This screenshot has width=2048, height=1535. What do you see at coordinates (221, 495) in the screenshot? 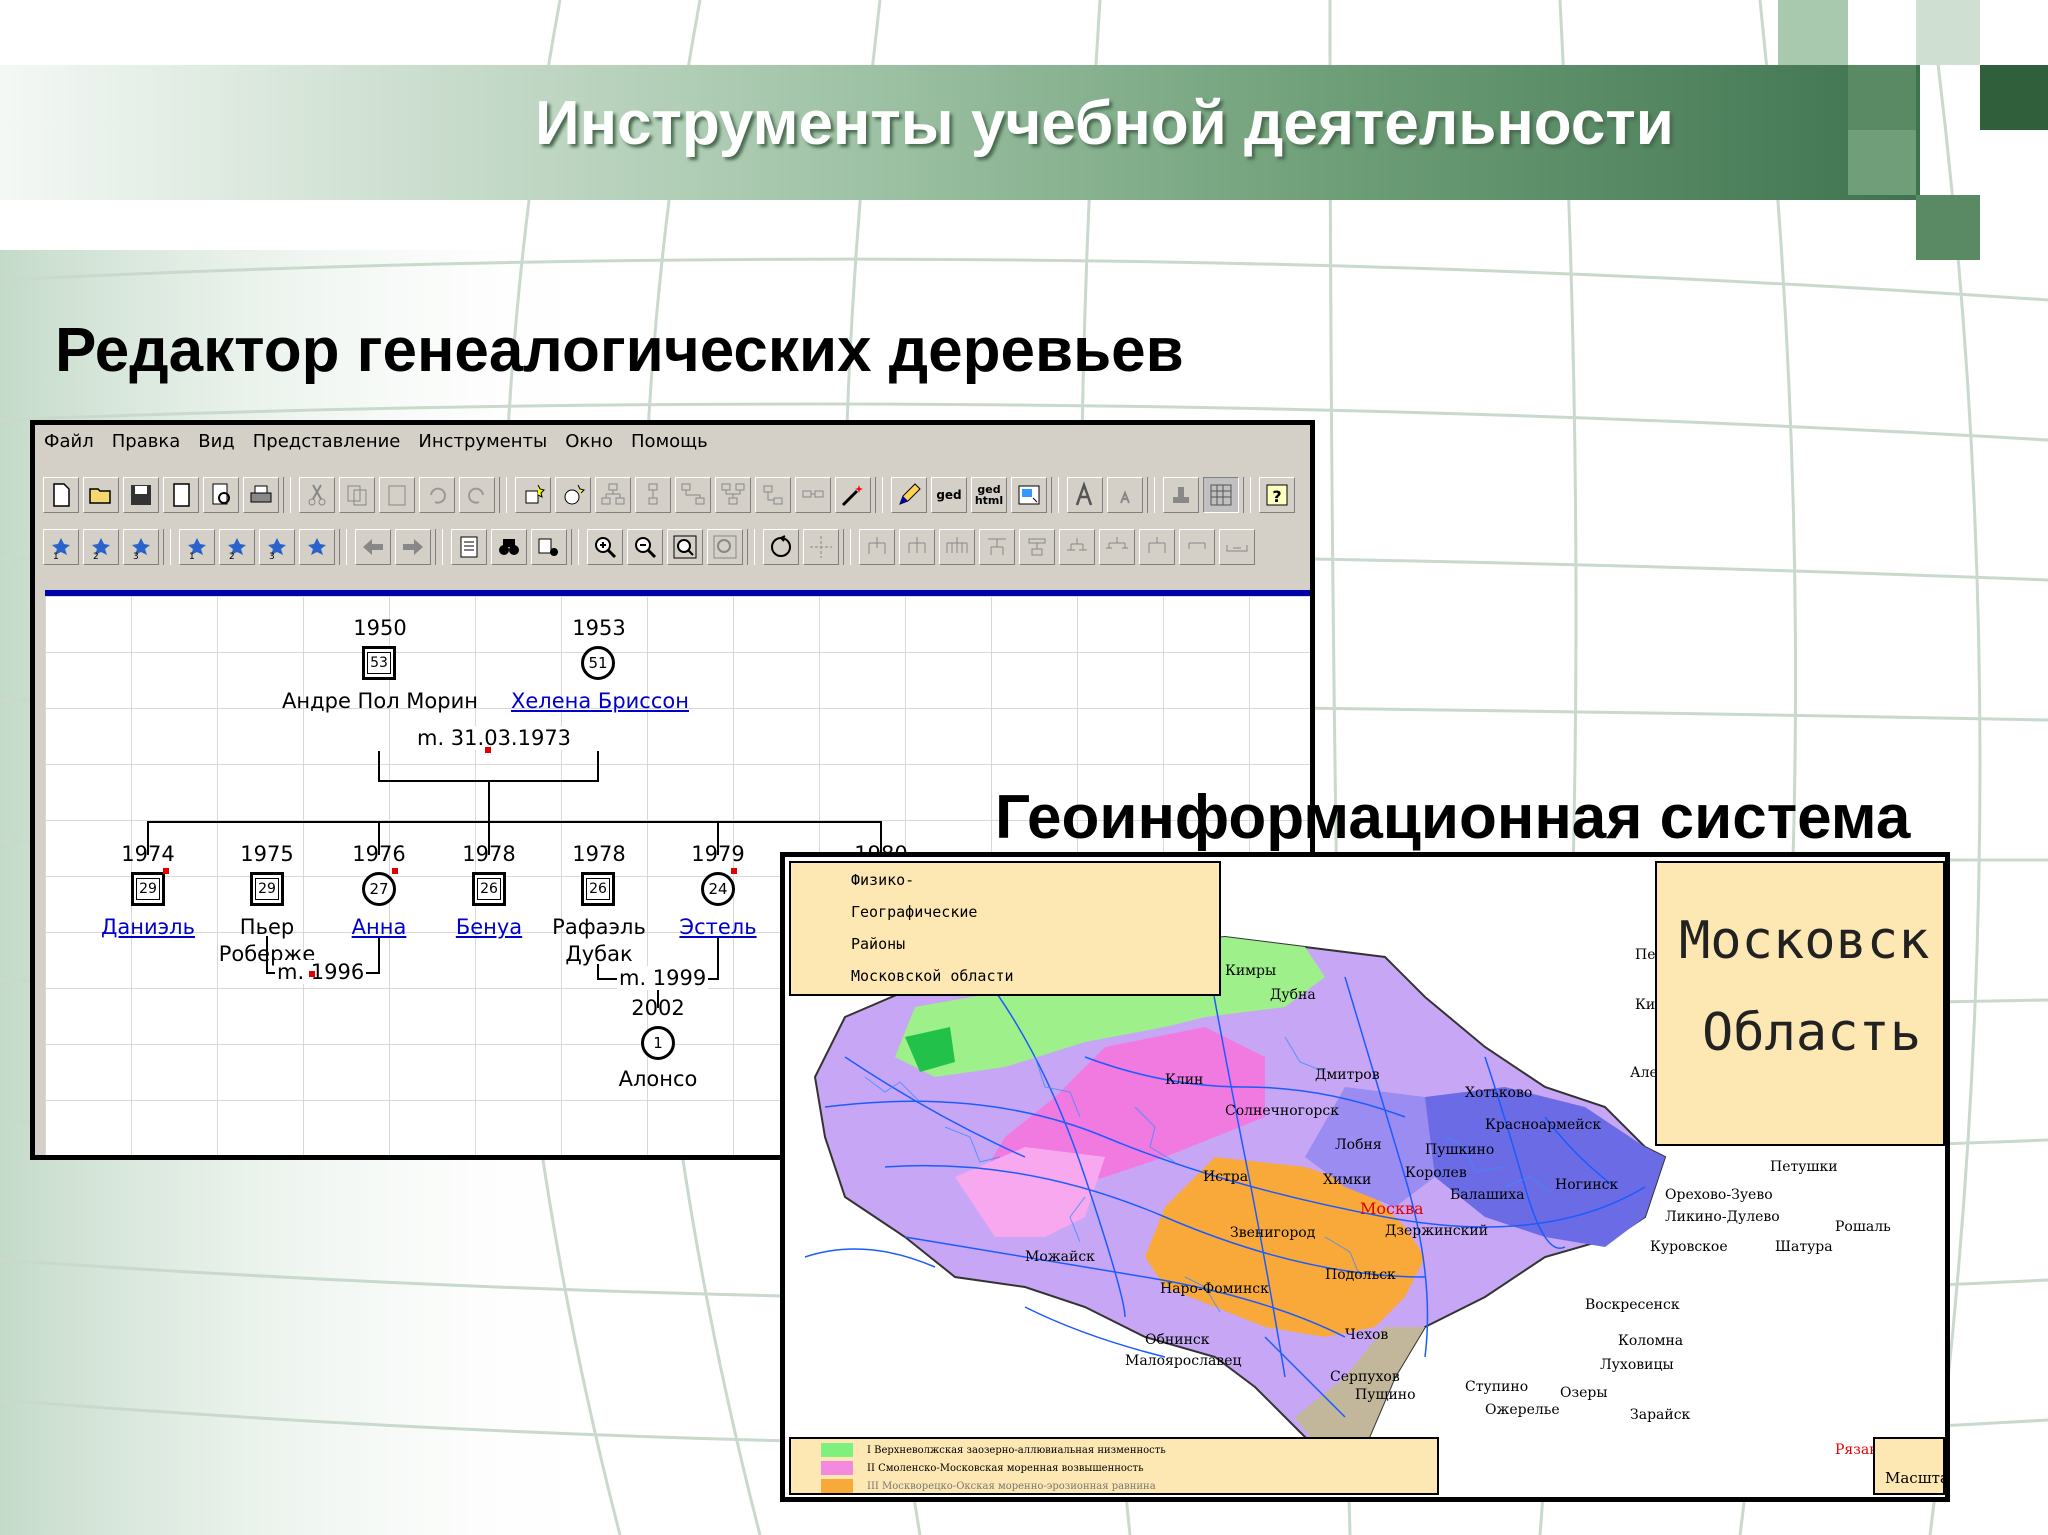
I see `print-preview-button` at bounding box center [221, 495].